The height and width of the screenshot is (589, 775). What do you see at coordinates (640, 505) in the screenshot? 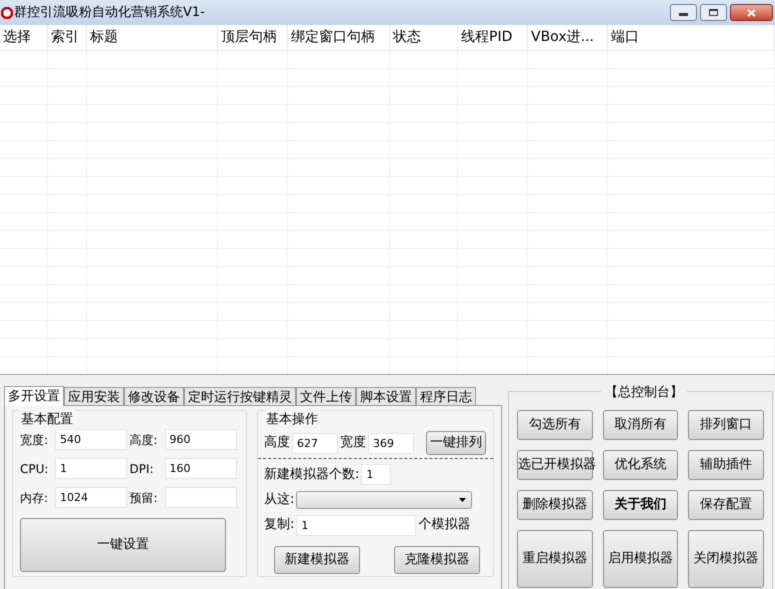
I see `console-button: 关于我们` at bounding box center [640, 505].